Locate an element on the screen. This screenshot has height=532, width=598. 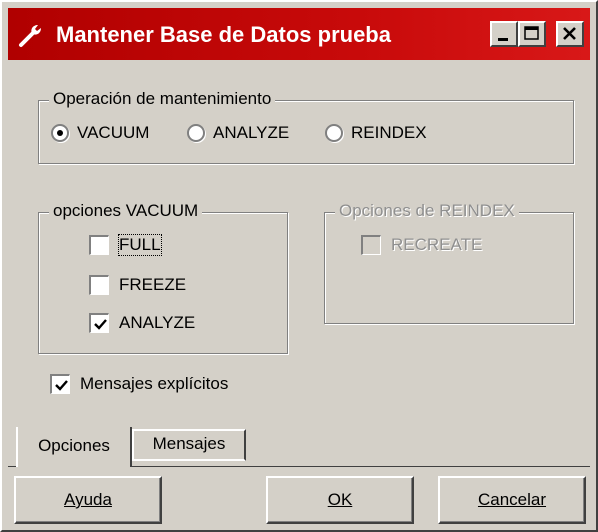
checkbox-analyze: ANALYZE is located at coordinates (142, 323).